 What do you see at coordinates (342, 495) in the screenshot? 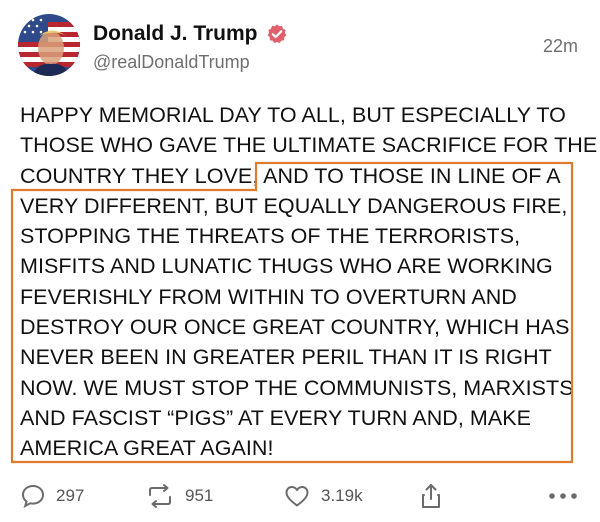
I see `like-count: 3.19k` at bounding box center [342, 495].